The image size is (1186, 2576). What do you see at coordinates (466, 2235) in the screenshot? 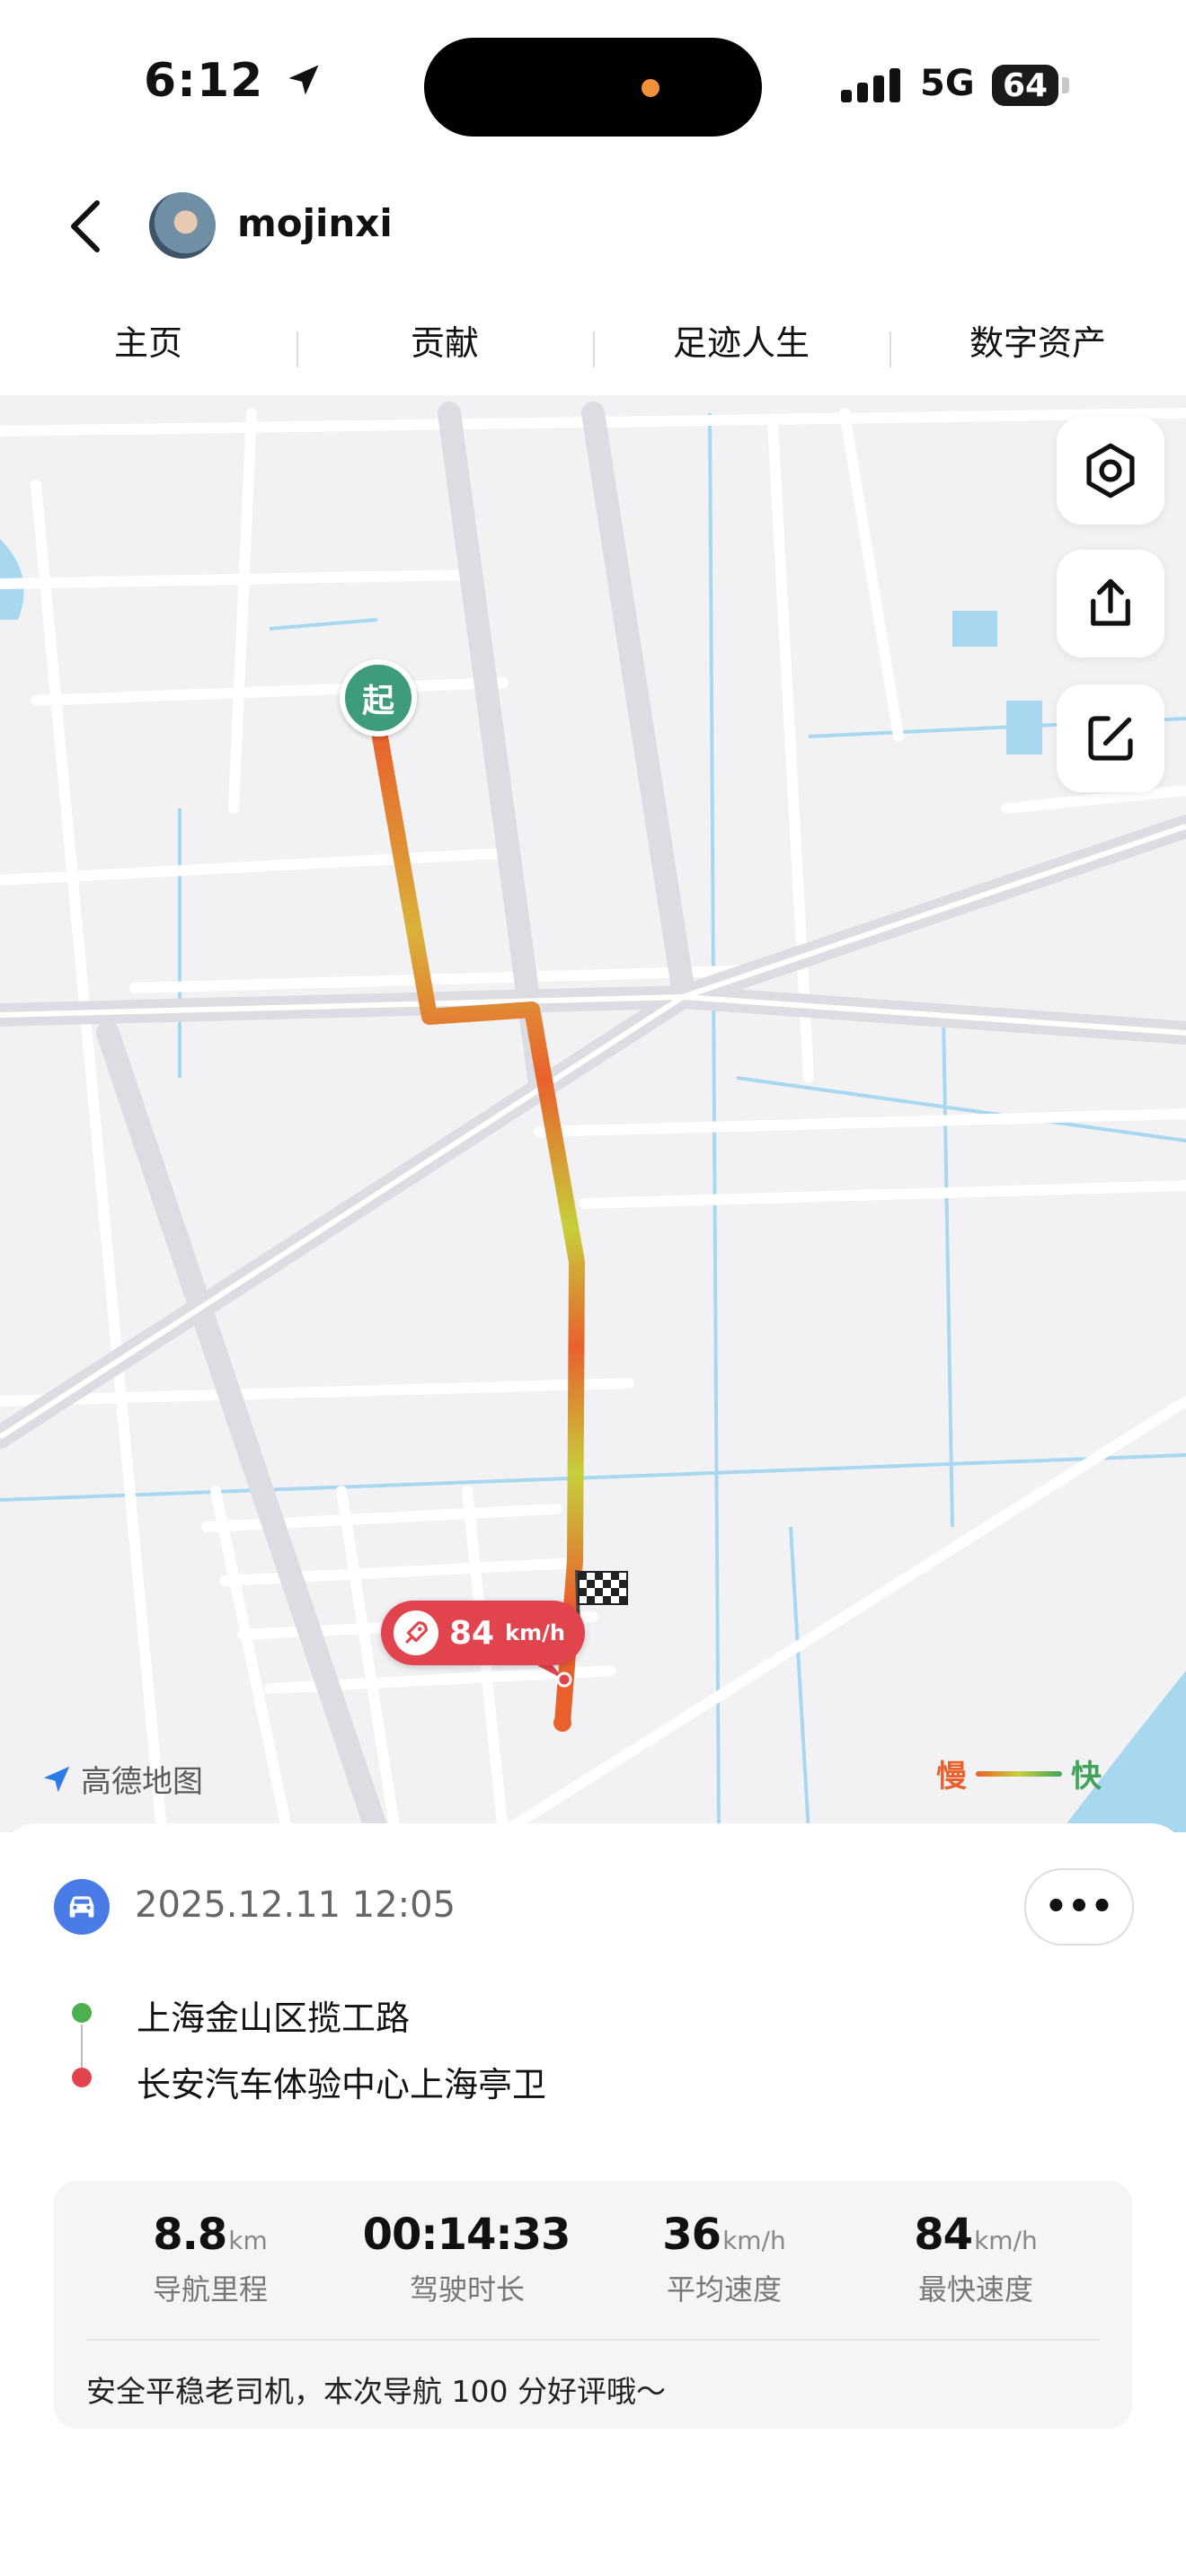
I see `stat-duration-value: 00:14:33` at bounding box center [466, 2235].